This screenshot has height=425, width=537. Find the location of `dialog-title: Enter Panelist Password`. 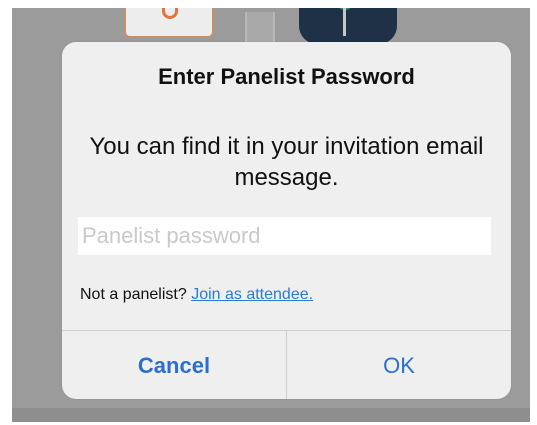

dialog-title: Enter Panelist Password is located at coordinates (286, 76).